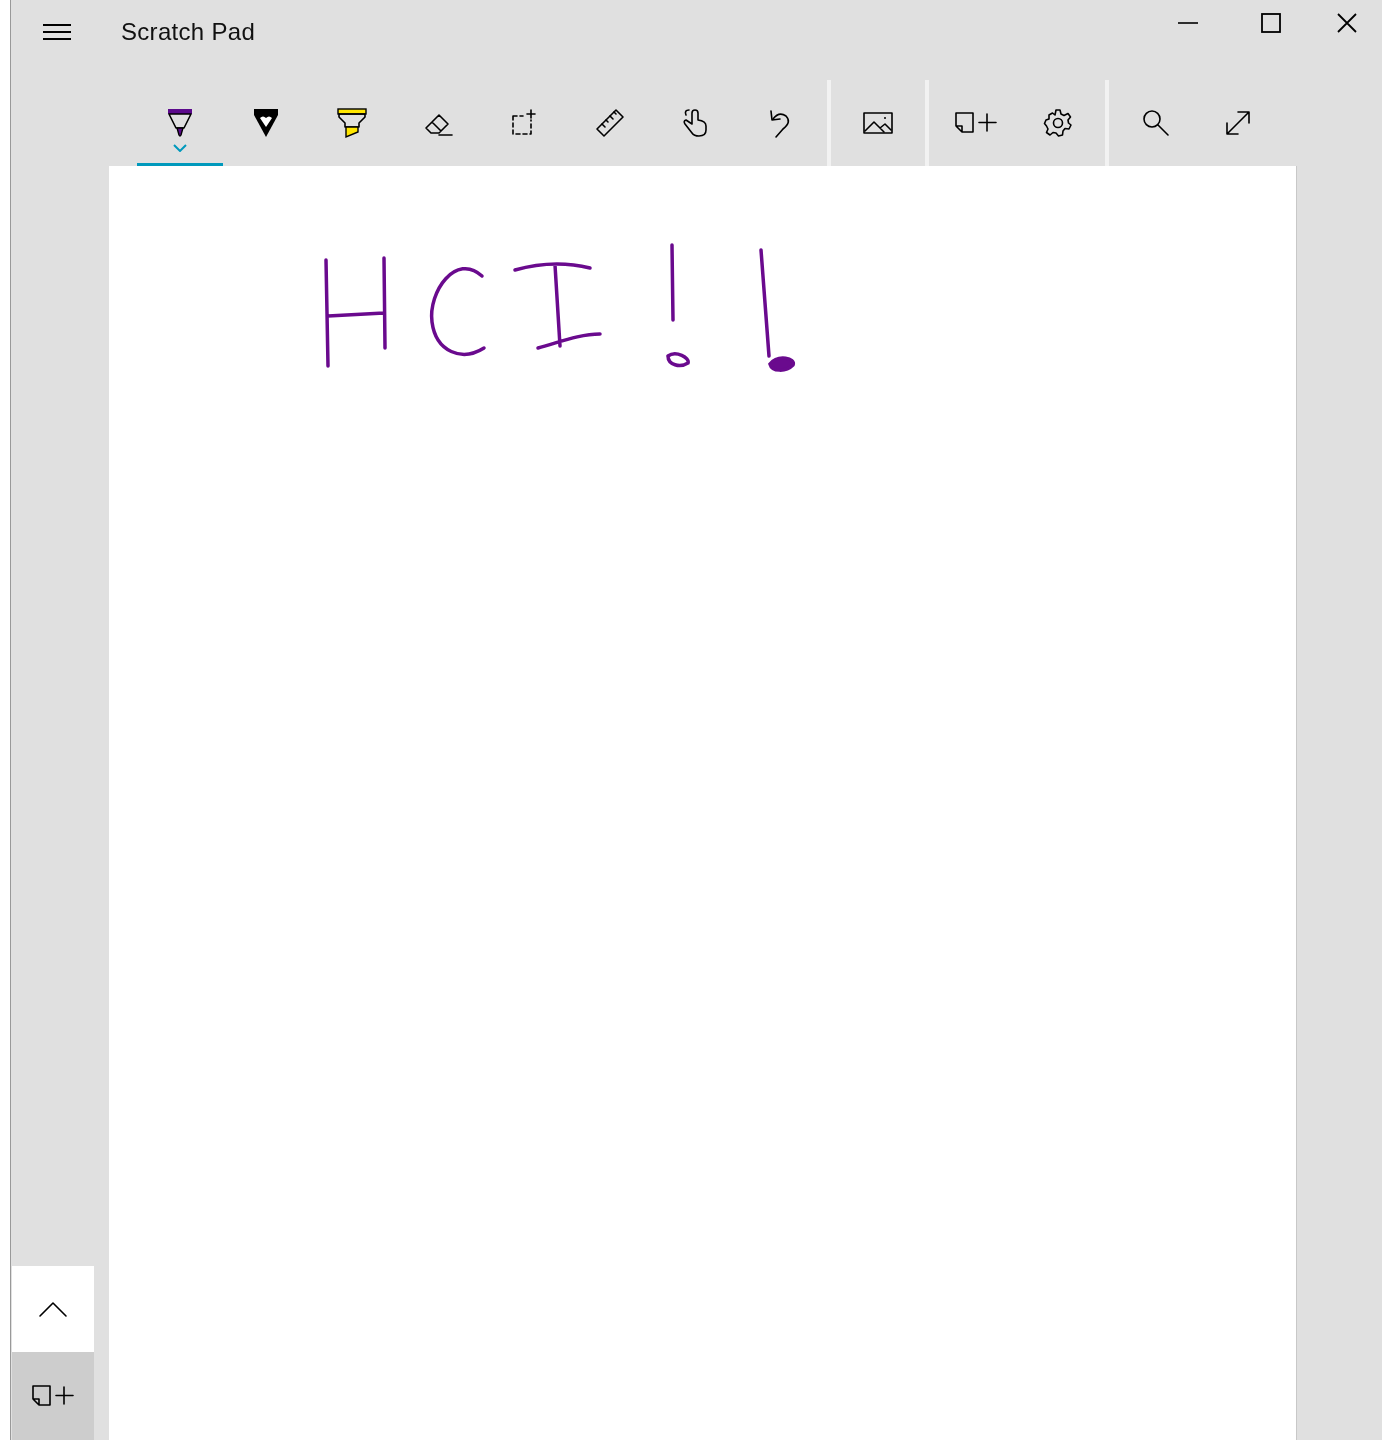  What do you see at coordinates (524, 123) in the screenshot?
I see `selection-icon` at bounding box center [524, 123].